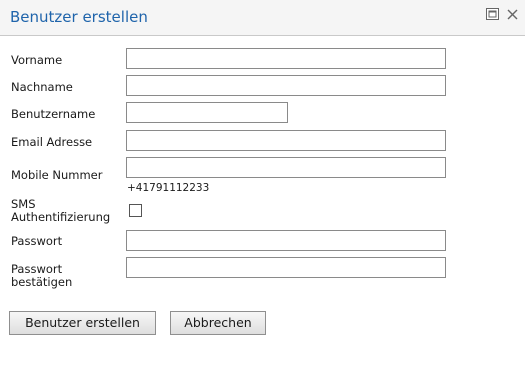  I want to click on mobile-label: Mobile Nummer, so click(57, 175).